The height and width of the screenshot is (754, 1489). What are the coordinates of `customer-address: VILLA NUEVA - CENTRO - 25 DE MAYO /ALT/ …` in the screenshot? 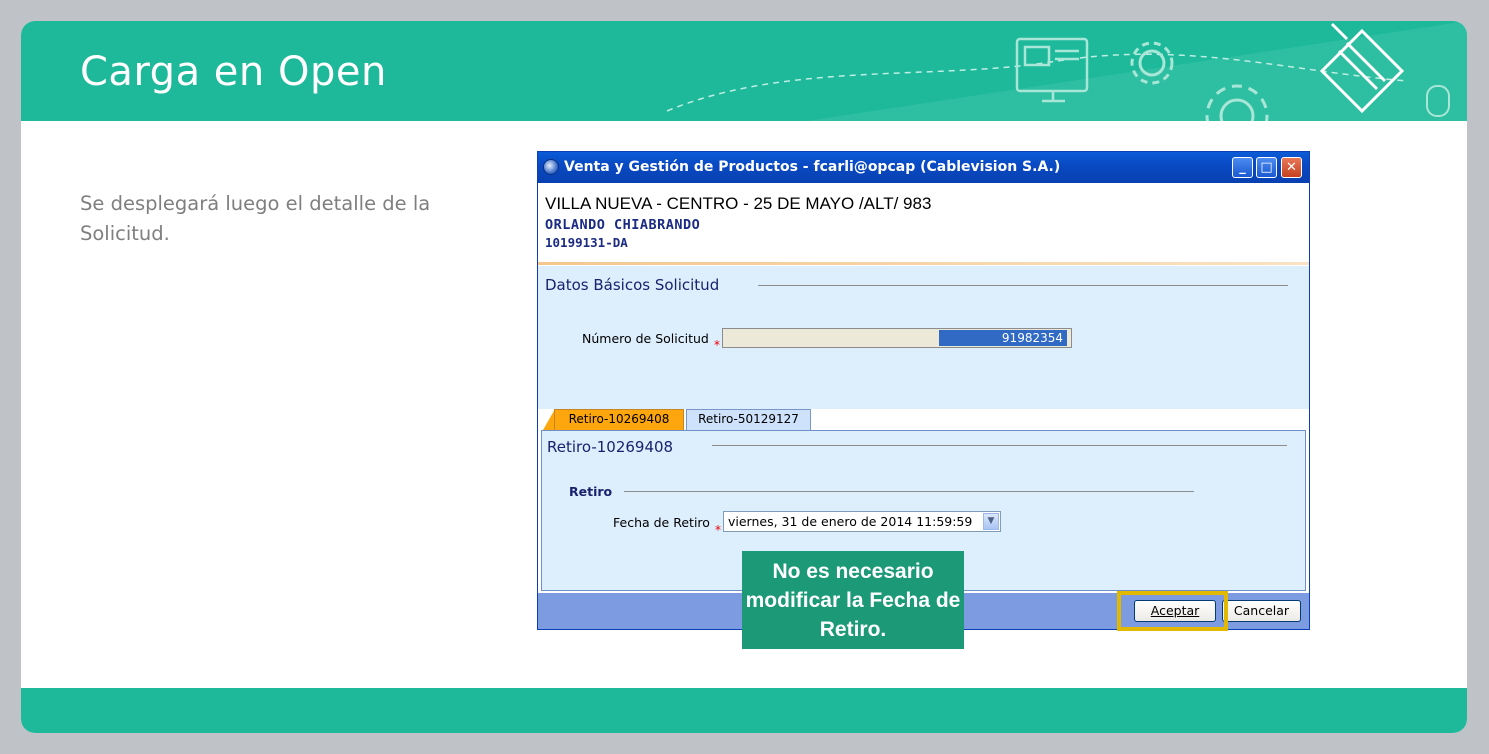 It's located at (738, 203).